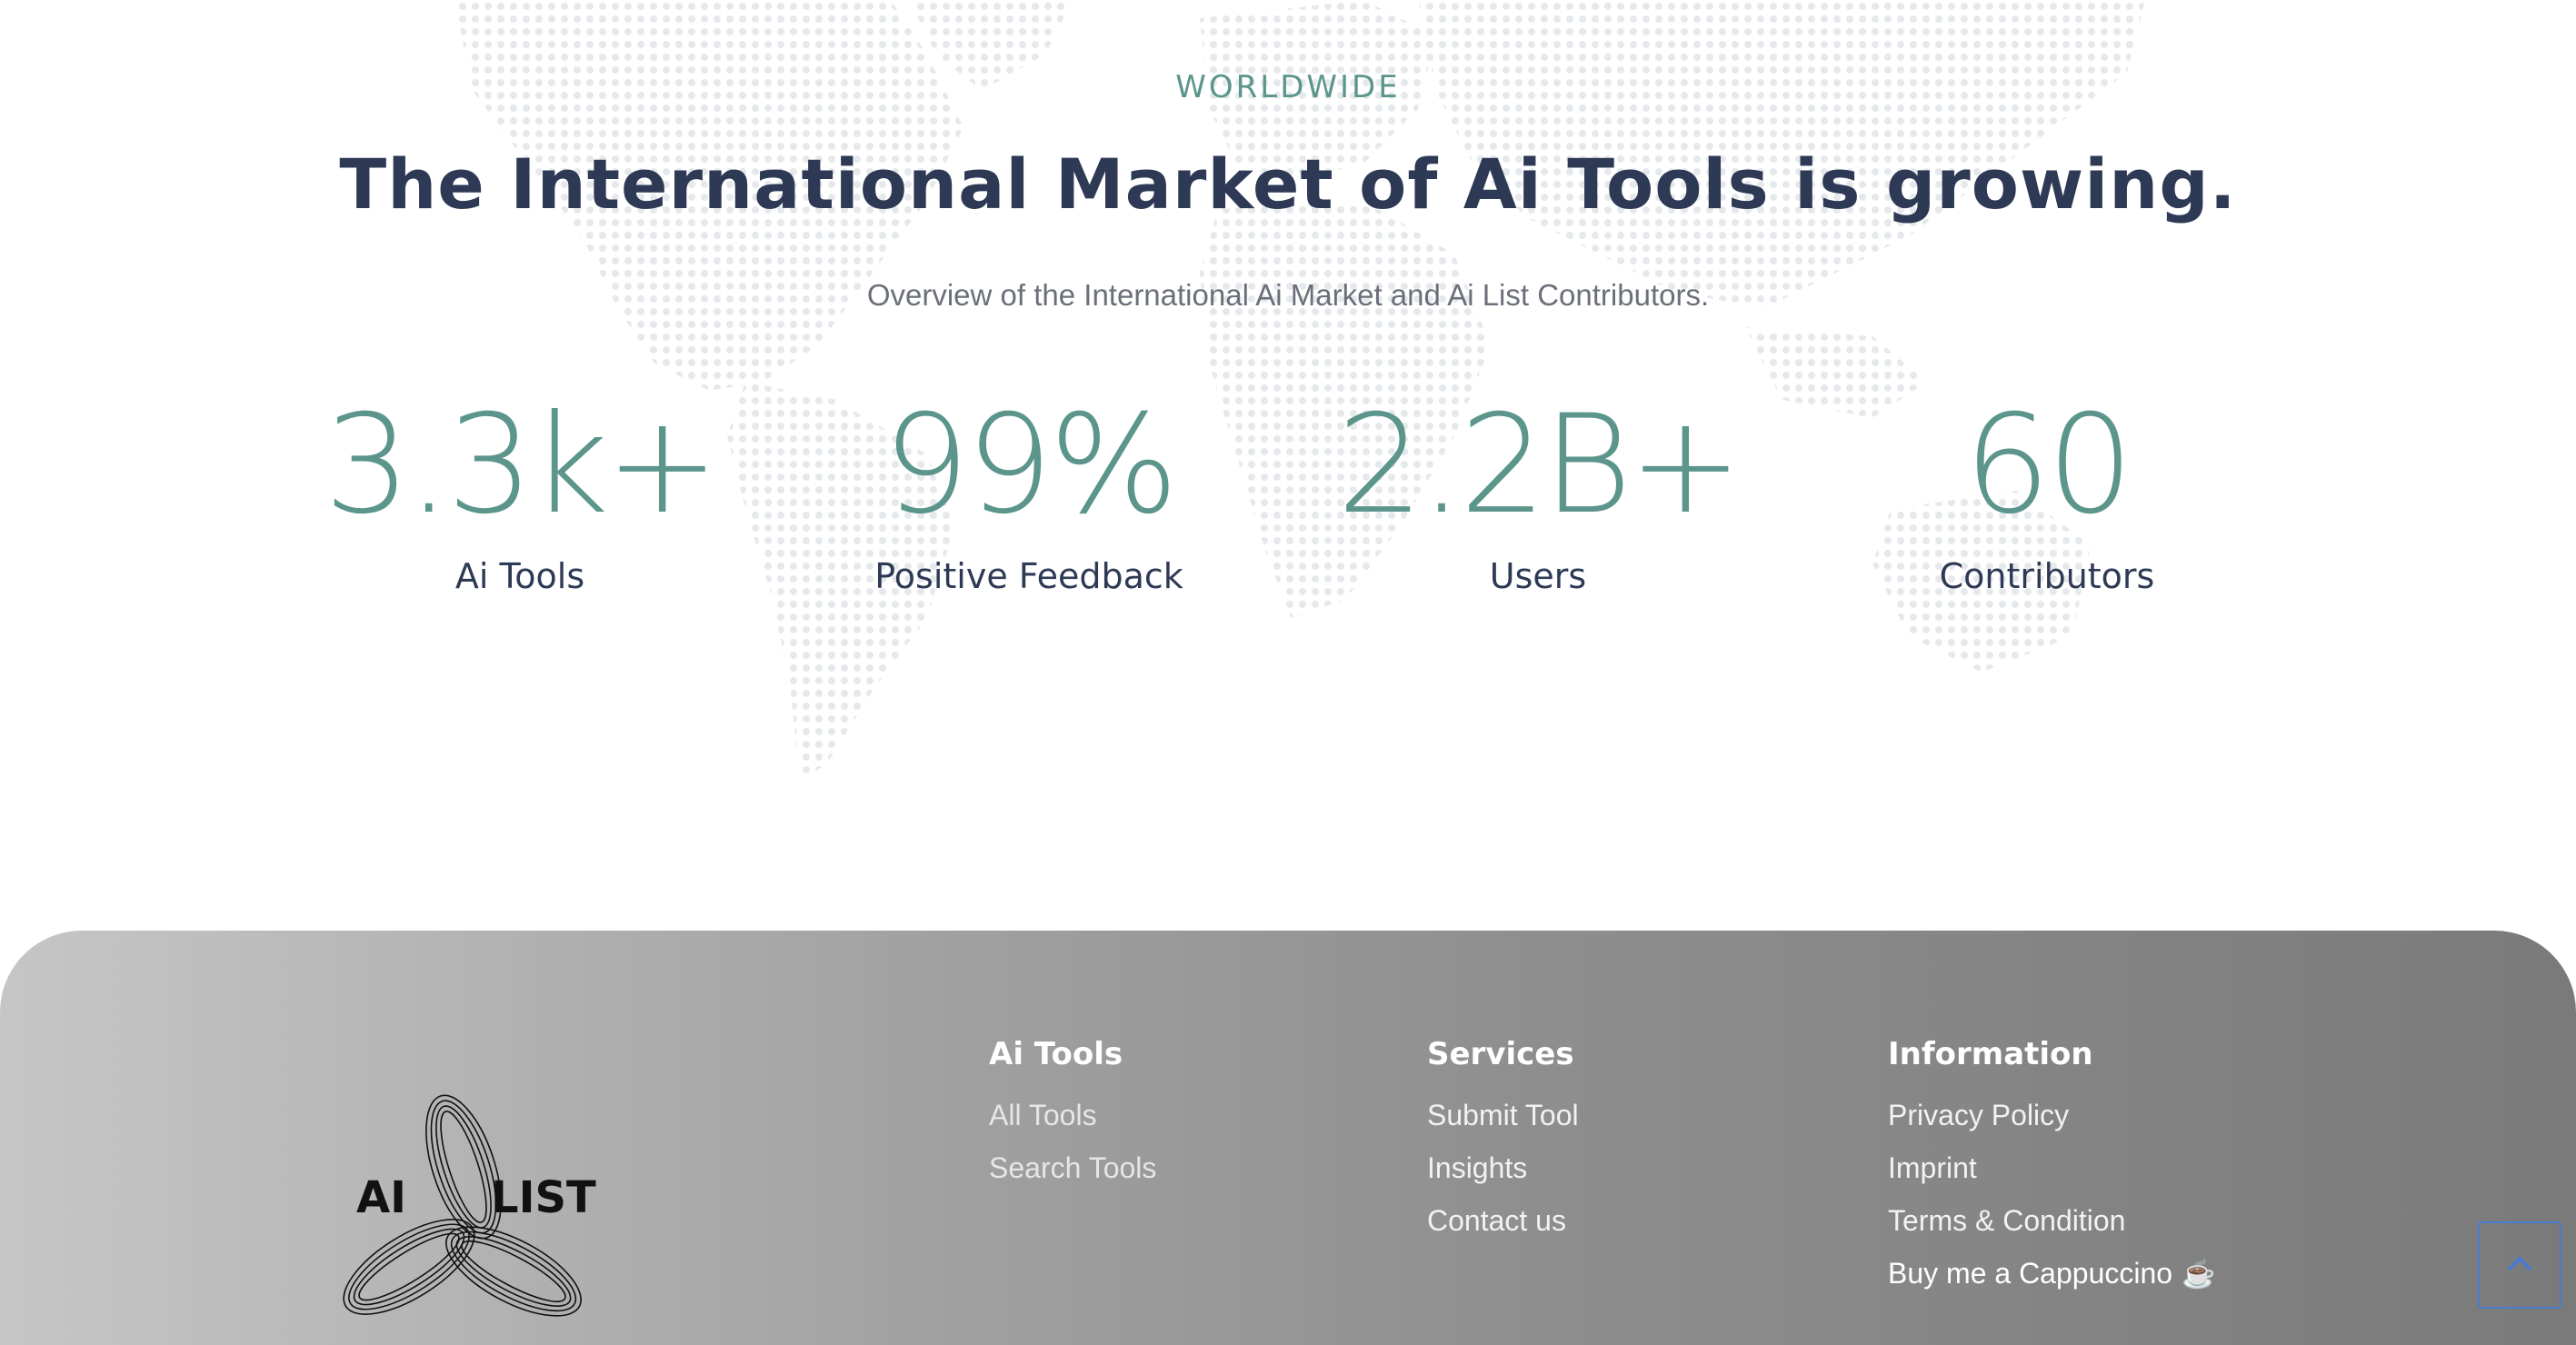 This screenshot has height=1345, width=2576. I want to click on chevron-up-icon, so click(2519, 1262).